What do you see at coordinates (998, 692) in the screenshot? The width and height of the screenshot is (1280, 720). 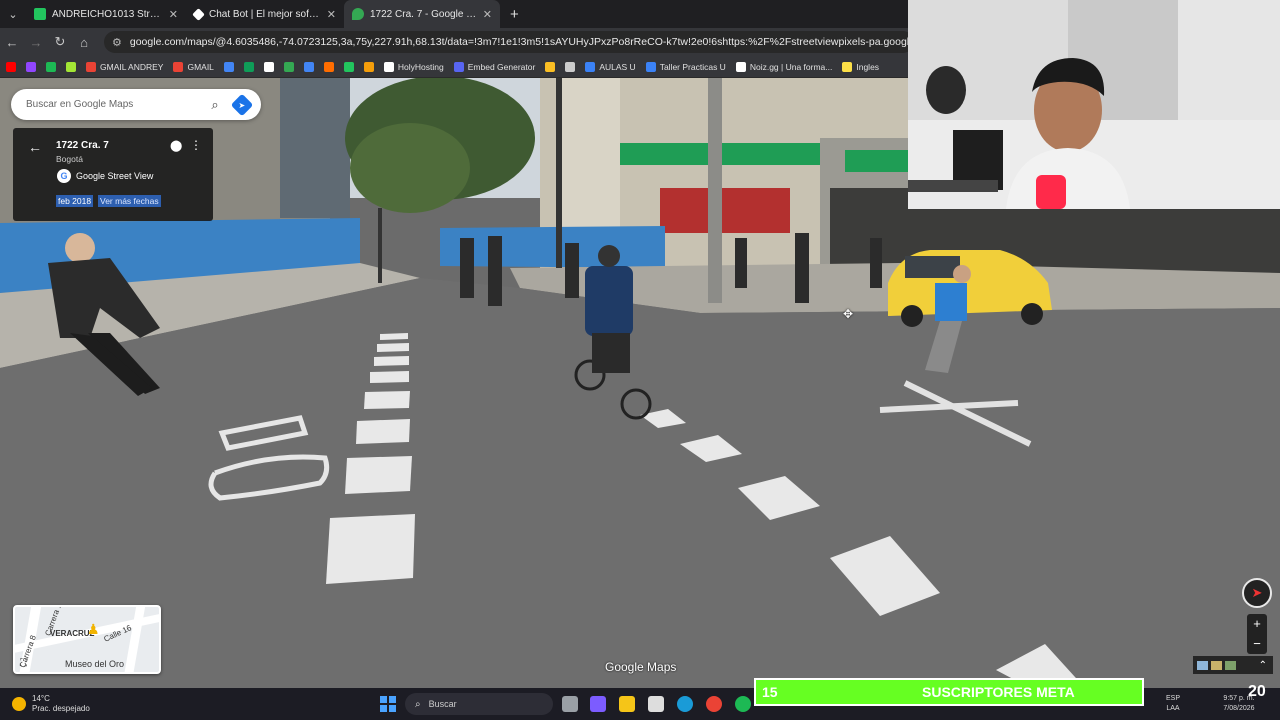 I see `subscriber-goal-label: SUSCRIPTORES META` at bounding box center [998, 692].